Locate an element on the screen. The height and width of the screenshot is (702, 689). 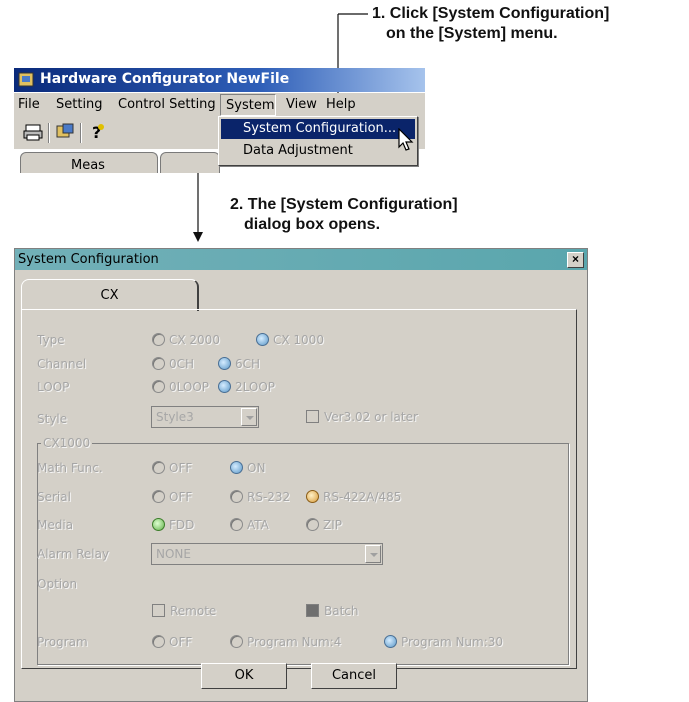
menu-setting: Setting is located at coordinates (79, 104).